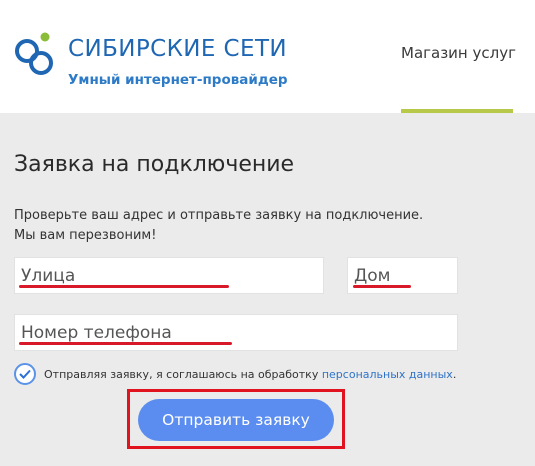 This screenshot has height=466, width=535. Describe the element at coordinates (457, 111) in the screenshot. I see `nav-active-underline` at that location.